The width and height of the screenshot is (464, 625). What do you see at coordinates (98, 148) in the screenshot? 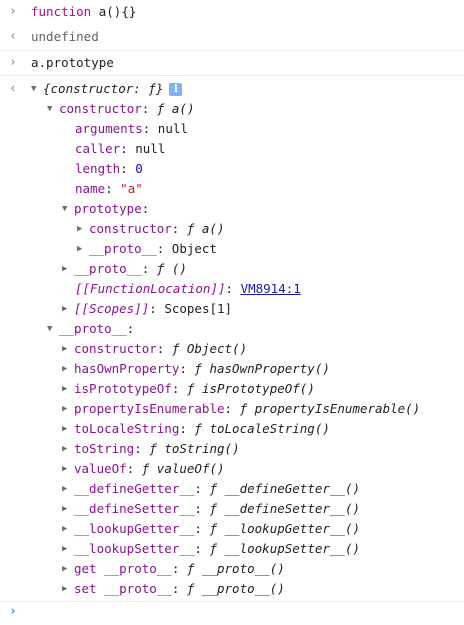
I see `property-key: caller` at bounding box center [98, 148].